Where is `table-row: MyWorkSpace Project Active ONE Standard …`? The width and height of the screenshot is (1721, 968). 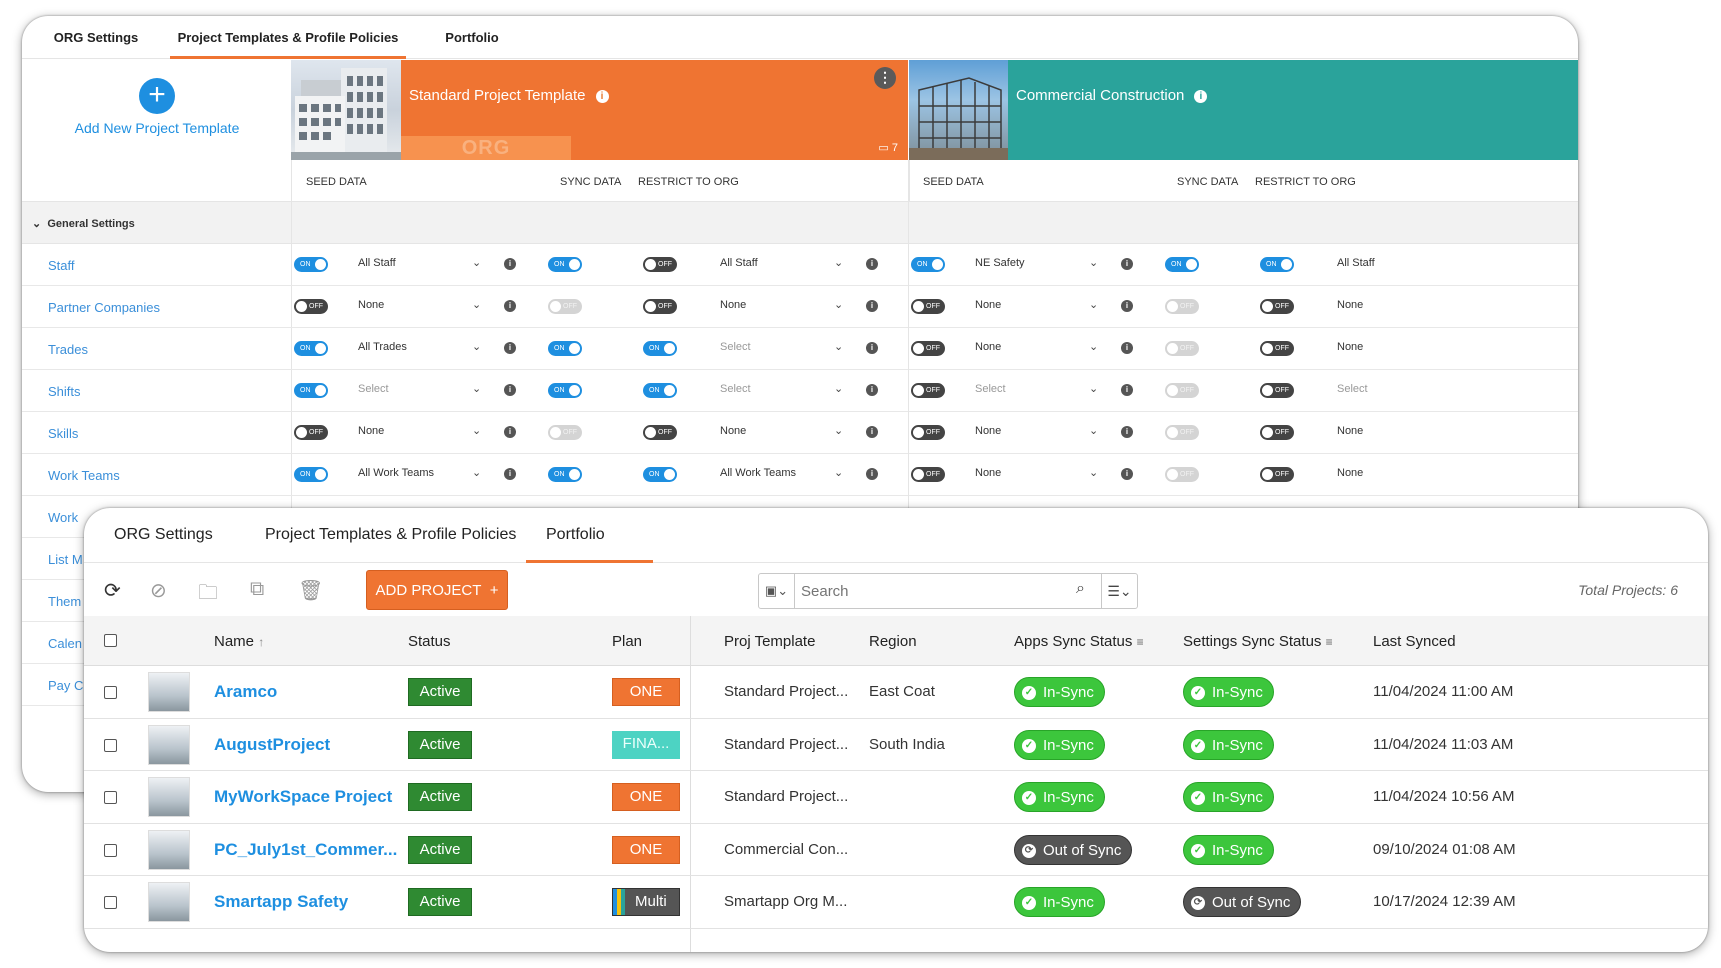
table-row: MyWorkSpace Project Active ONE Standard … is located at coordinates (896, 797).